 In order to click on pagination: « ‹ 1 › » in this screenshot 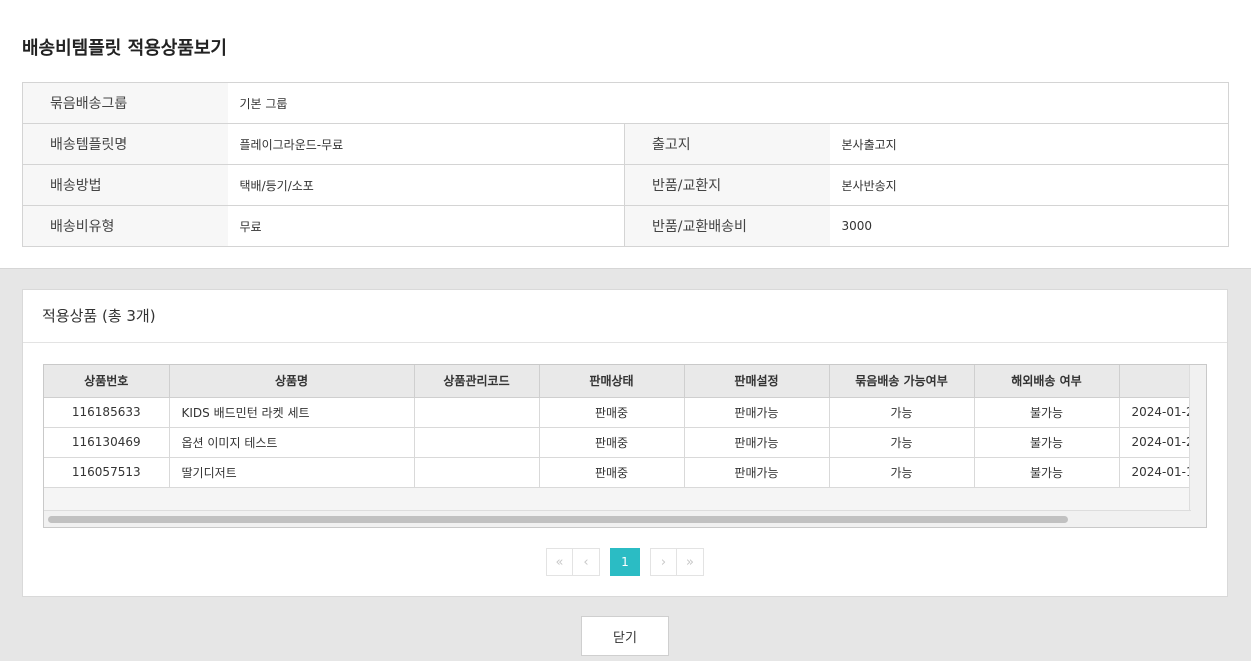, I will do `click(625, 562)`.